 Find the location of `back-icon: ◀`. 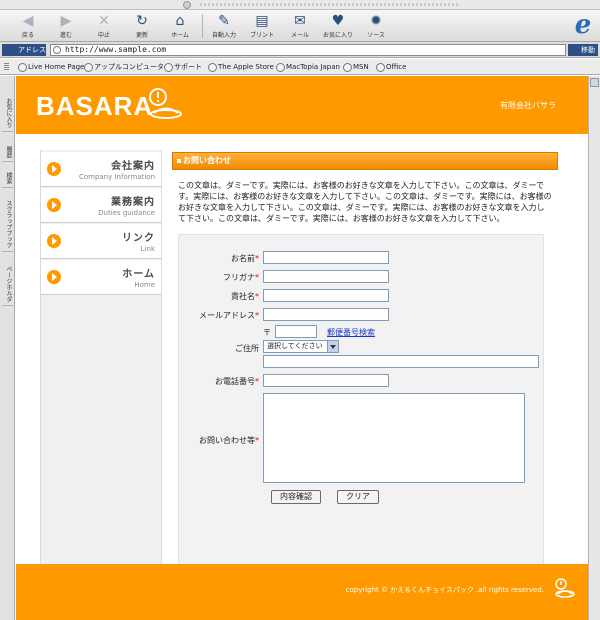

back-icon: ◀ is located at coordinates (28, 21).